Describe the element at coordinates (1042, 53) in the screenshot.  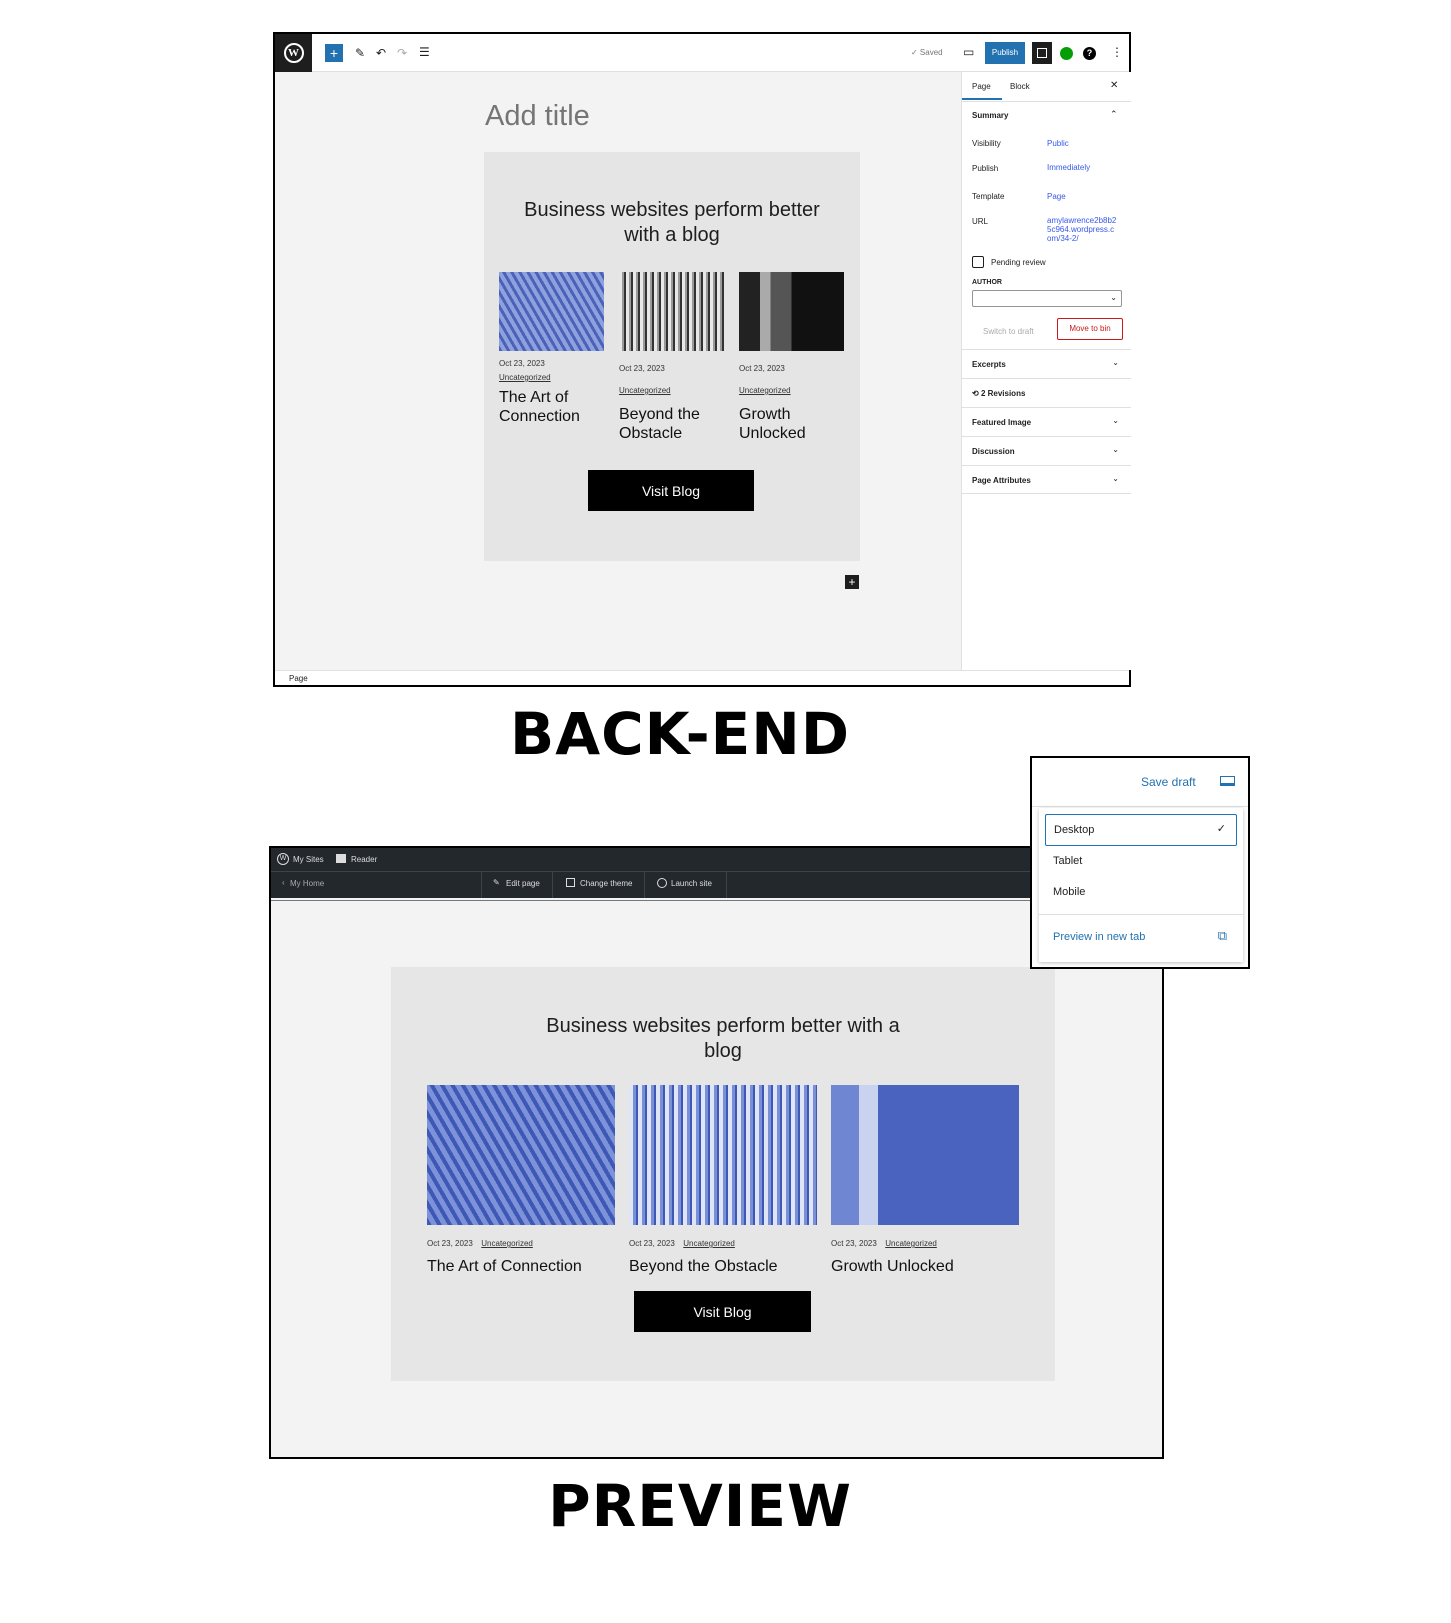
I see `settings-toggle-icon` at that location.